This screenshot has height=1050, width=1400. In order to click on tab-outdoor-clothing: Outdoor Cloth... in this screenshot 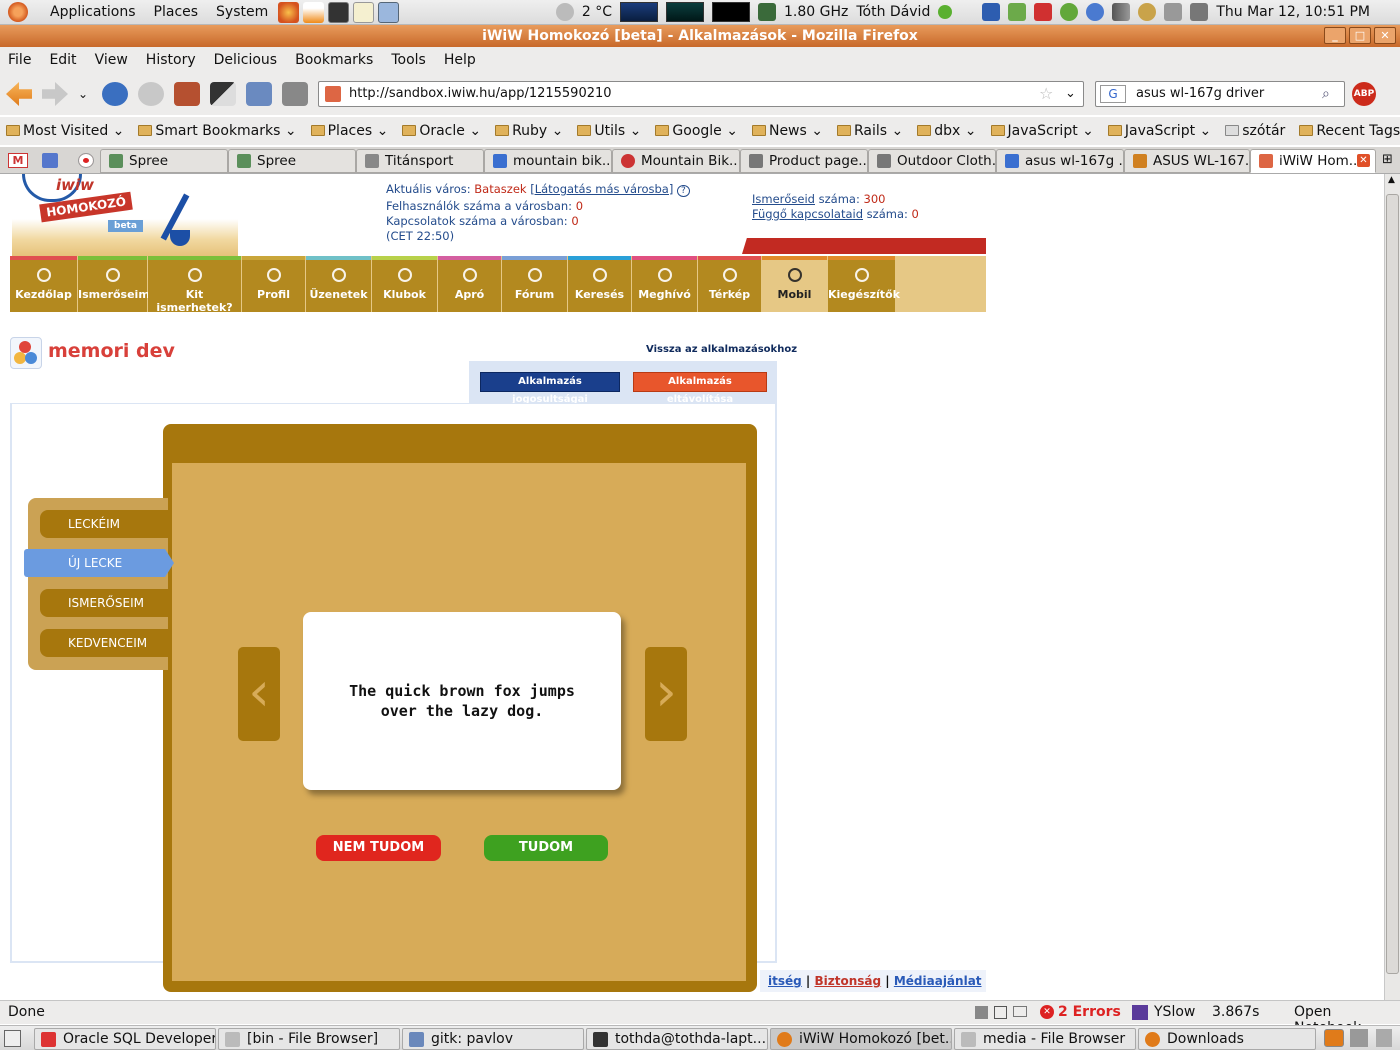, I will do `click(932, 161)`.